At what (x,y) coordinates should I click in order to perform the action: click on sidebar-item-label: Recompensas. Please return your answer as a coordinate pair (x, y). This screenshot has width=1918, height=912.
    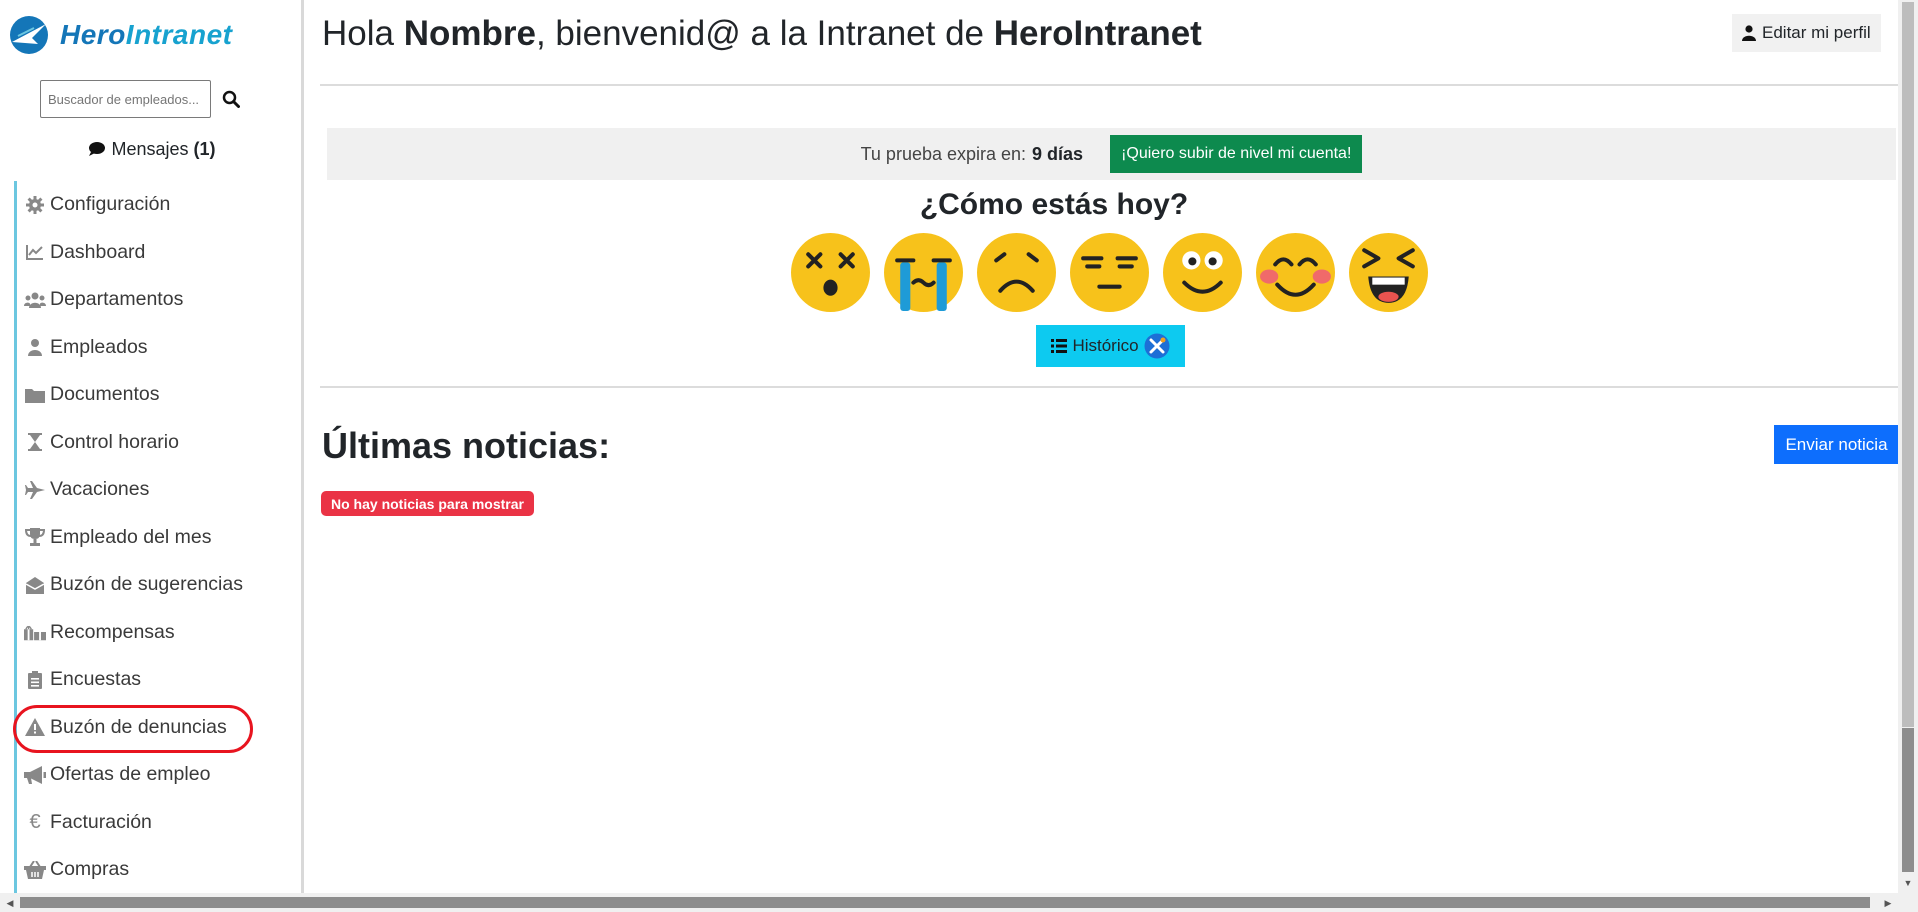
    Looking at the image, I should click on (112, 631).